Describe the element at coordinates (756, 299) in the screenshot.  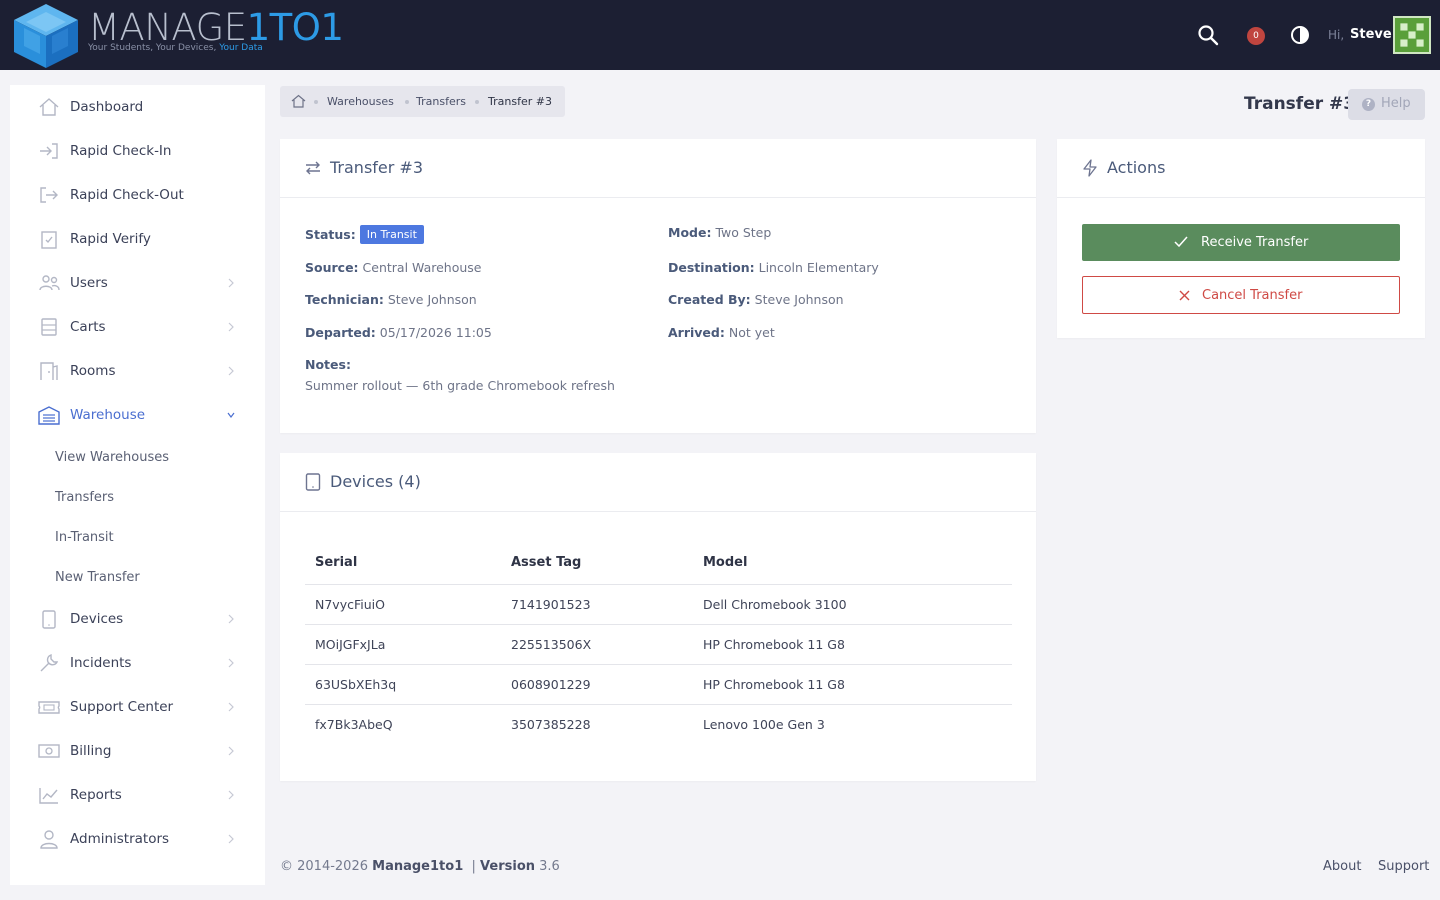
I see `created-by-field: Created By: Steve Johnson` at that location.